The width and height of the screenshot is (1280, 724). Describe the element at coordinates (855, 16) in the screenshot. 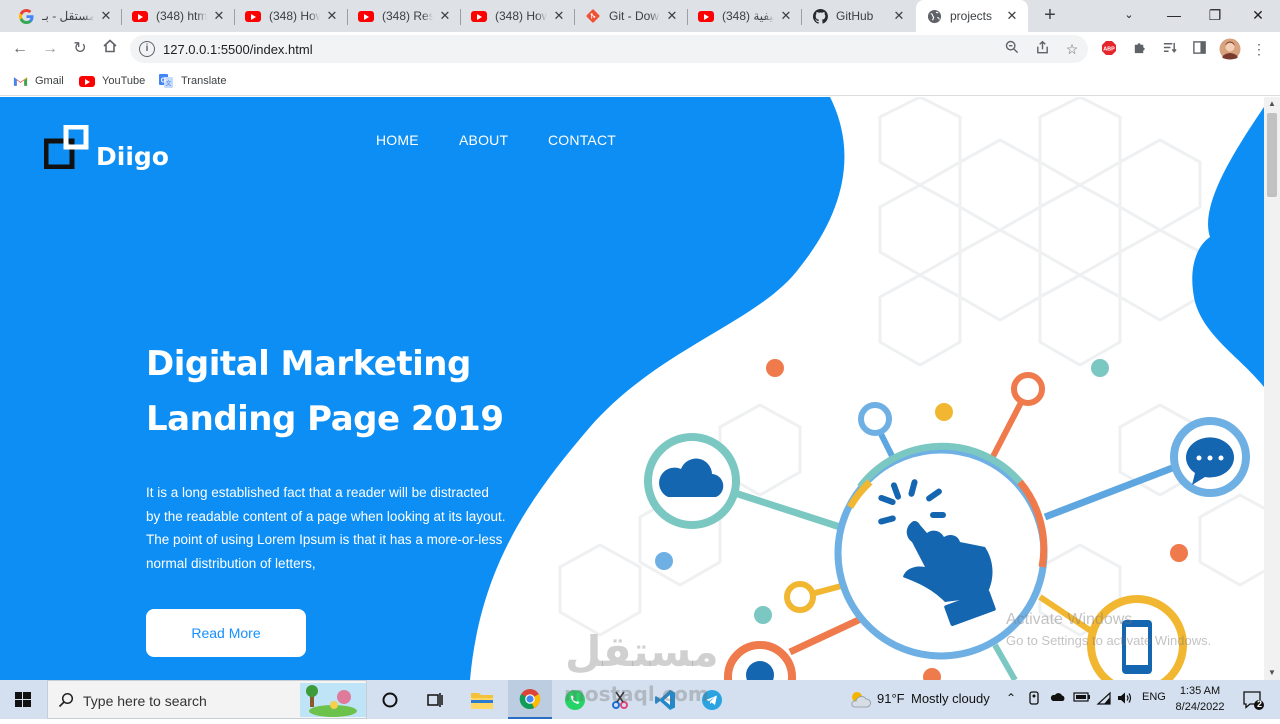

I see `tab-title: GitHub` at that location.